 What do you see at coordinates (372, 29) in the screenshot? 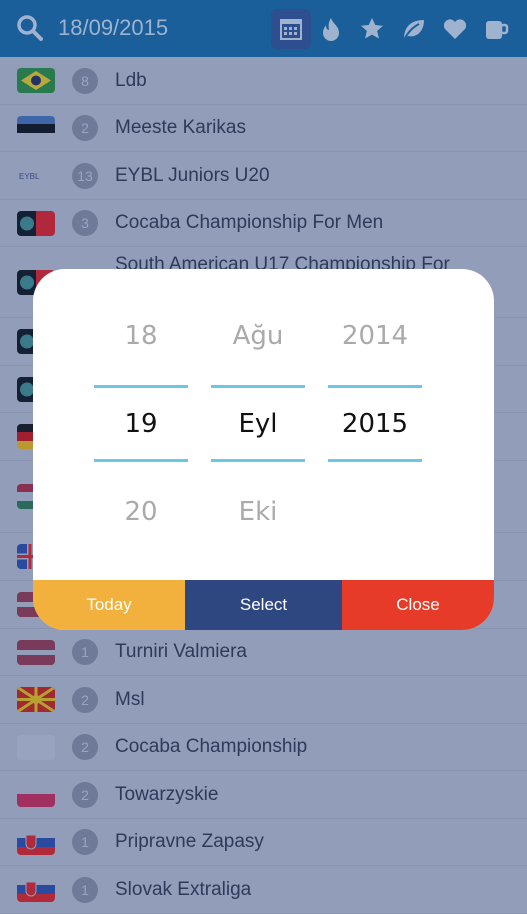
I see `star-icon` at bounding box center [372, 29].